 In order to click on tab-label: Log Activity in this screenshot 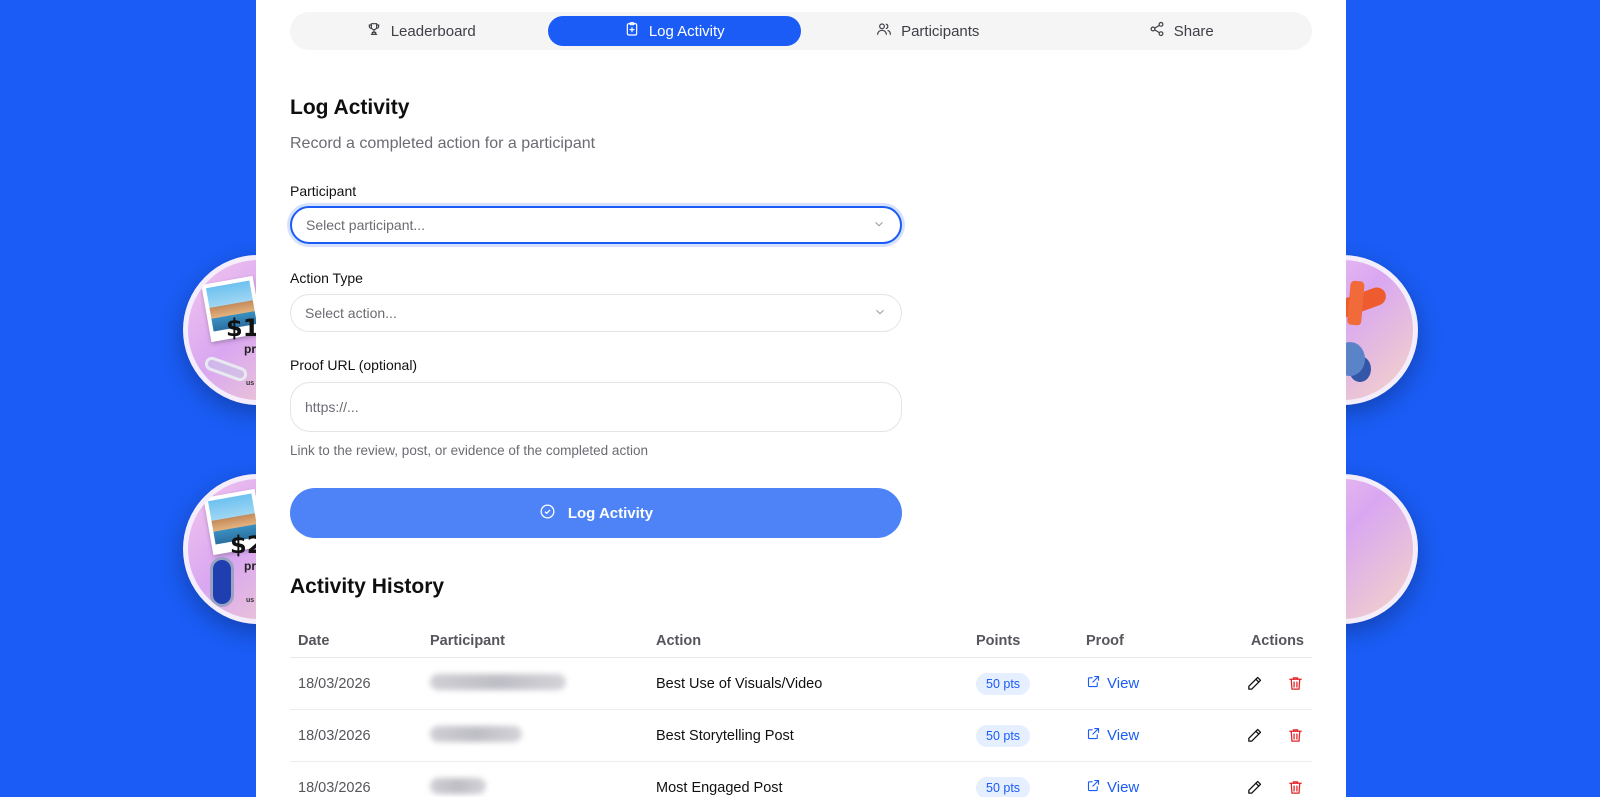, I will do `click(686, 31)`.